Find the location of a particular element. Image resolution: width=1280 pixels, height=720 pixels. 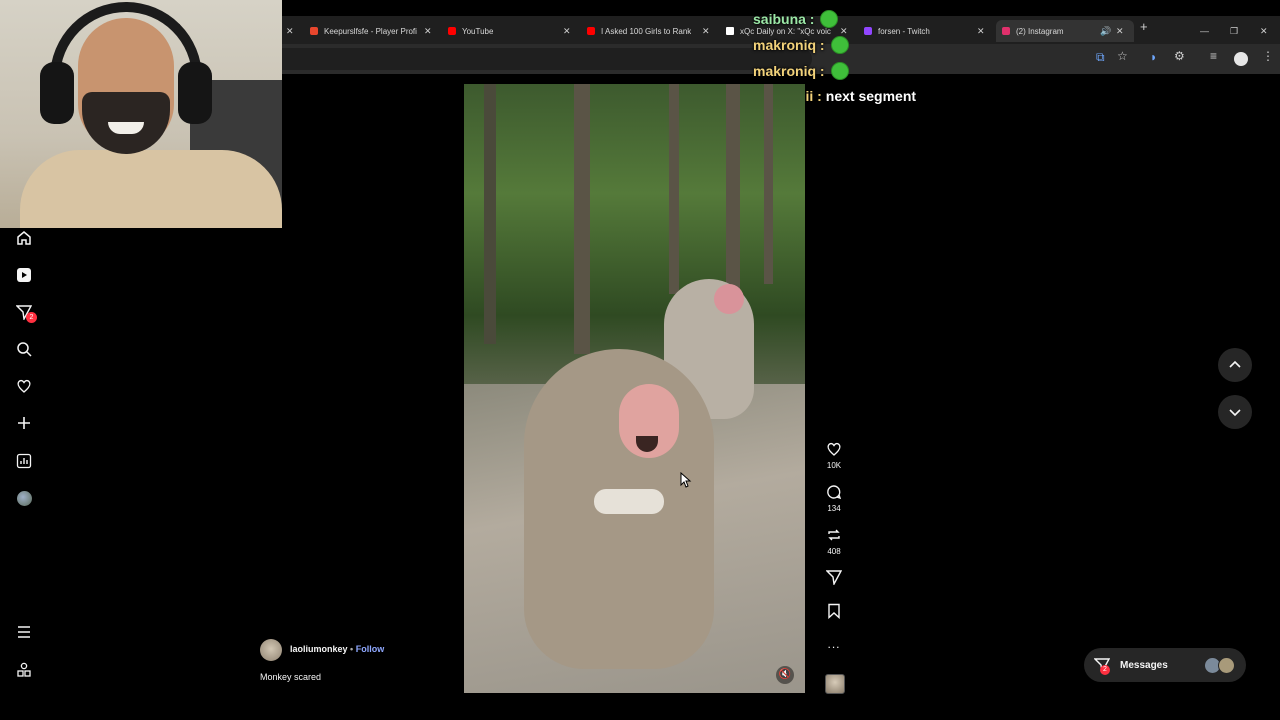

send-icon is located at coordinates (834, 578).